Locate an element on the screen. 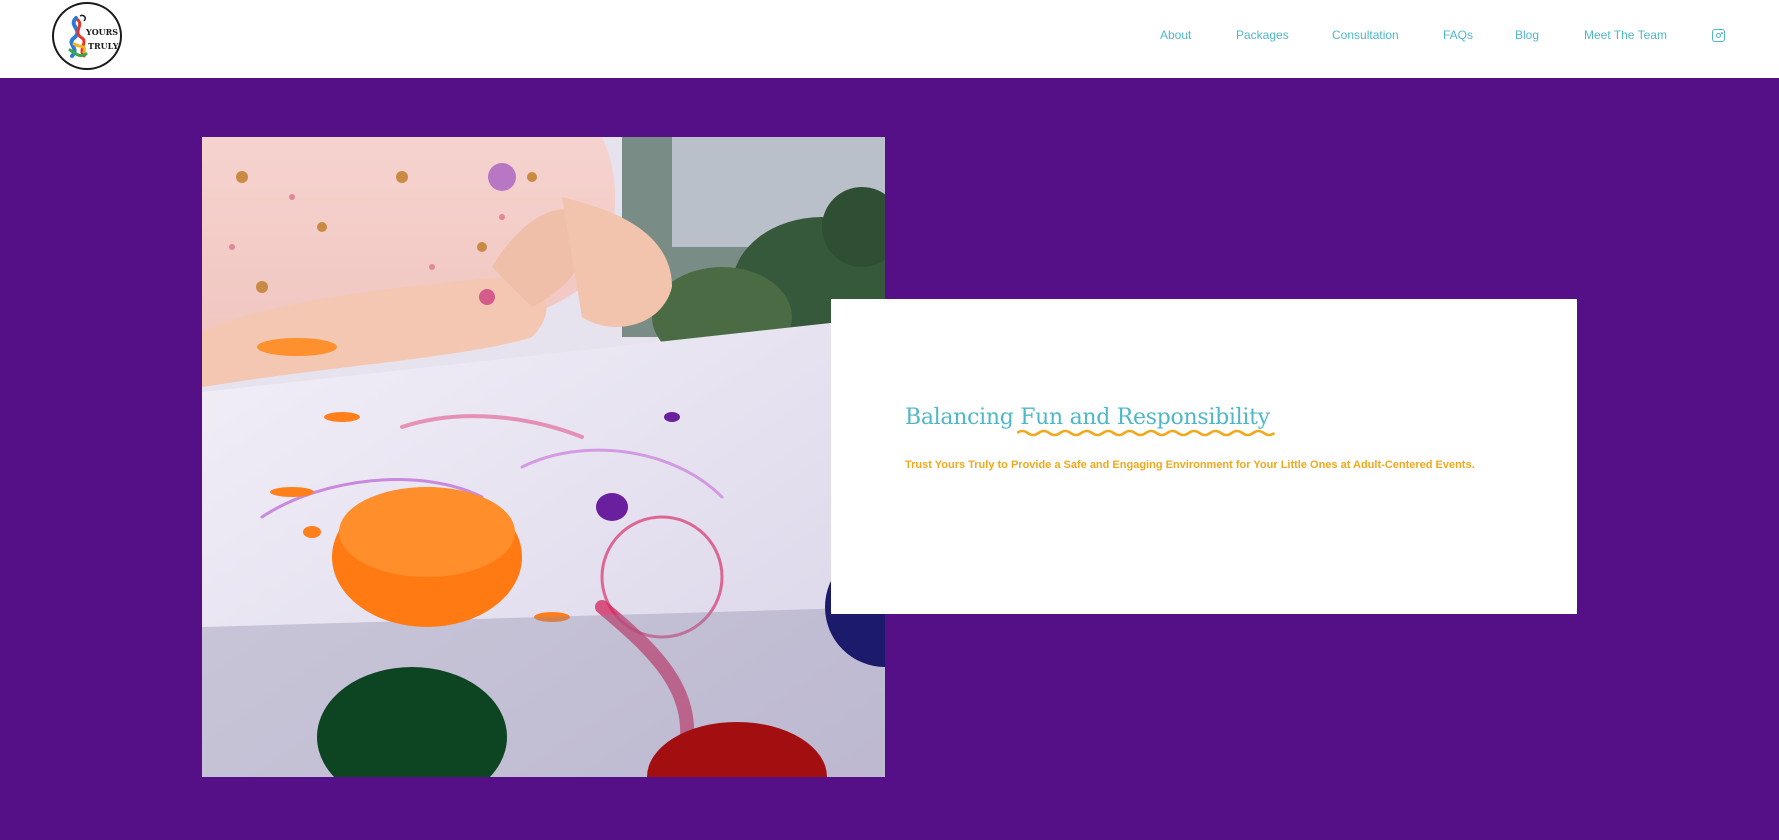 The image size is (1779, 840). nav-about: About is located at coordinates (1175, 35).